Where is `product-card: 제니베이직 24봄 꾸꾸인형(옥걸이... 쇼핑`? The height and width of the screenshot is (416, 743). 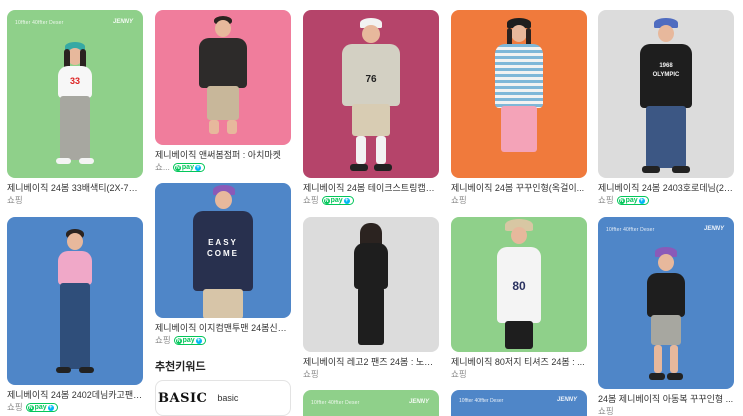 product-card: 제니베이직 24봄 꾸꾸인형(옥걸이... 쇼핑 is located at coordinates (519, 108).